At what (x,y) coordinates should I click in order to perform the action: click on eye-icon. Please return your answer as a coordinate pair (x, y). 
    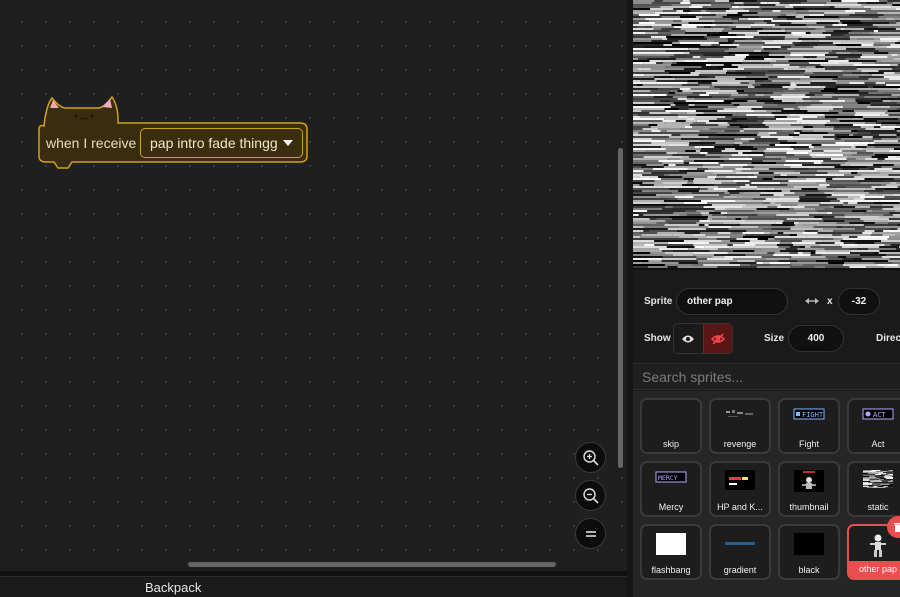
    Looking at the image, I should click on (688, 338).